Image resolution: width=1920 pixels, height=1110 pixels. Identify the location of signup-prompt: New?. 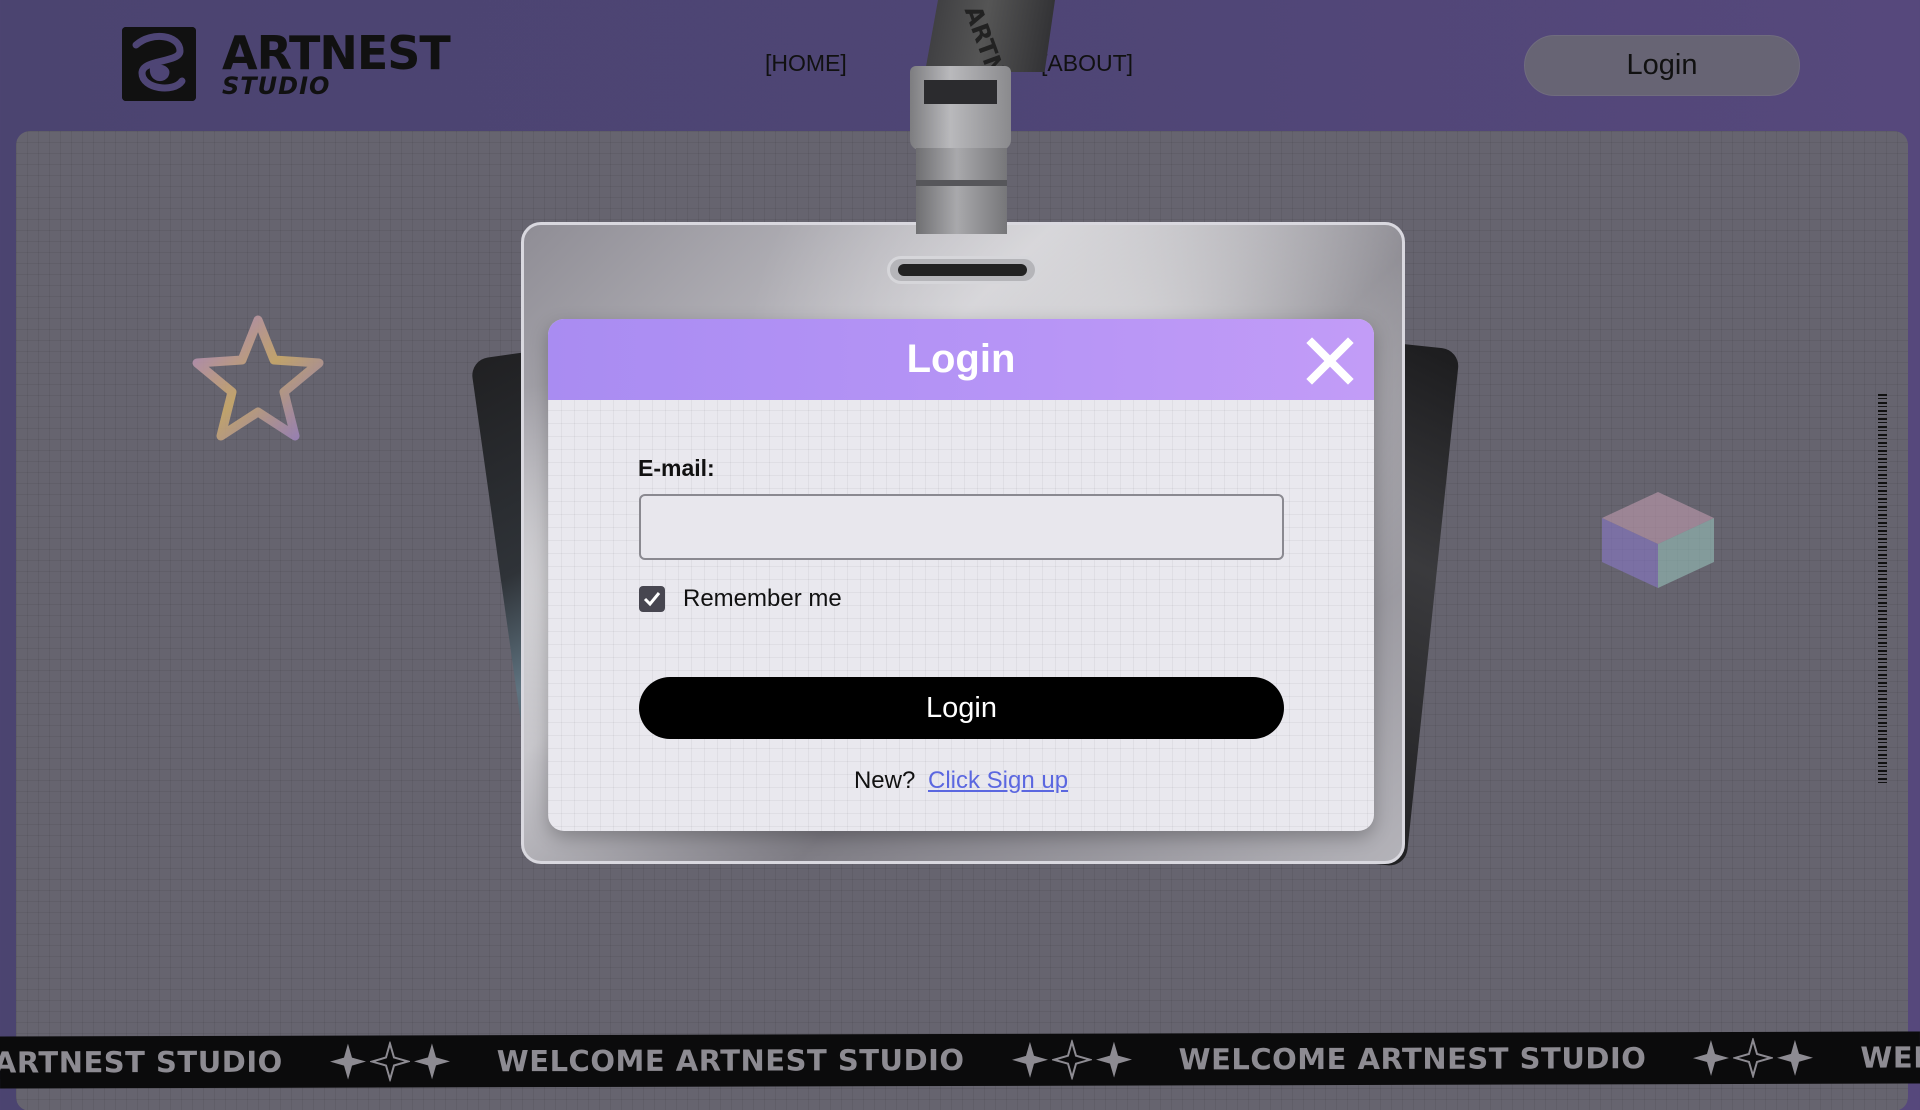
(884, 780).